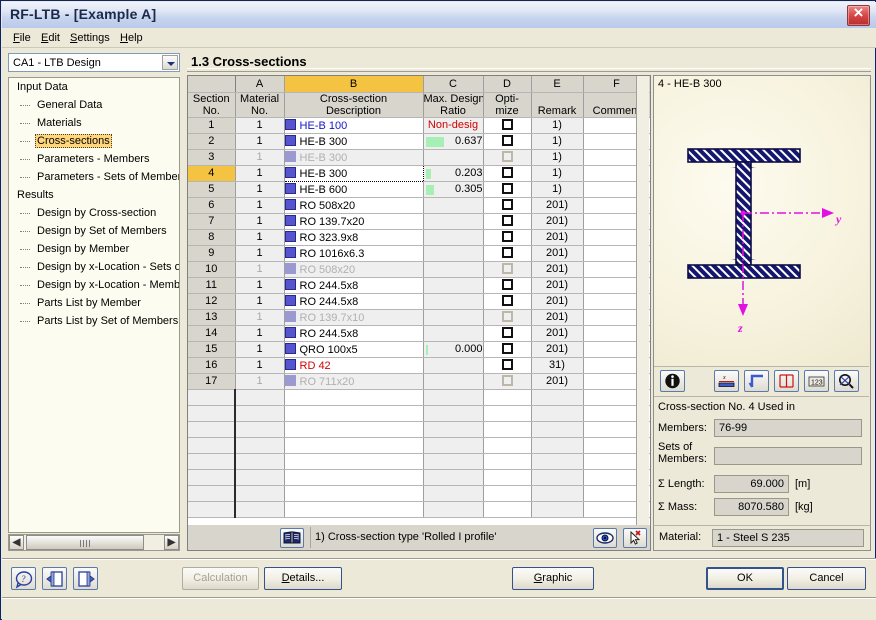 This screenshot has width=876, height=620. I want to click on cross-section-graphic: 4 - HE-B 300 y z, so click(761, 221).